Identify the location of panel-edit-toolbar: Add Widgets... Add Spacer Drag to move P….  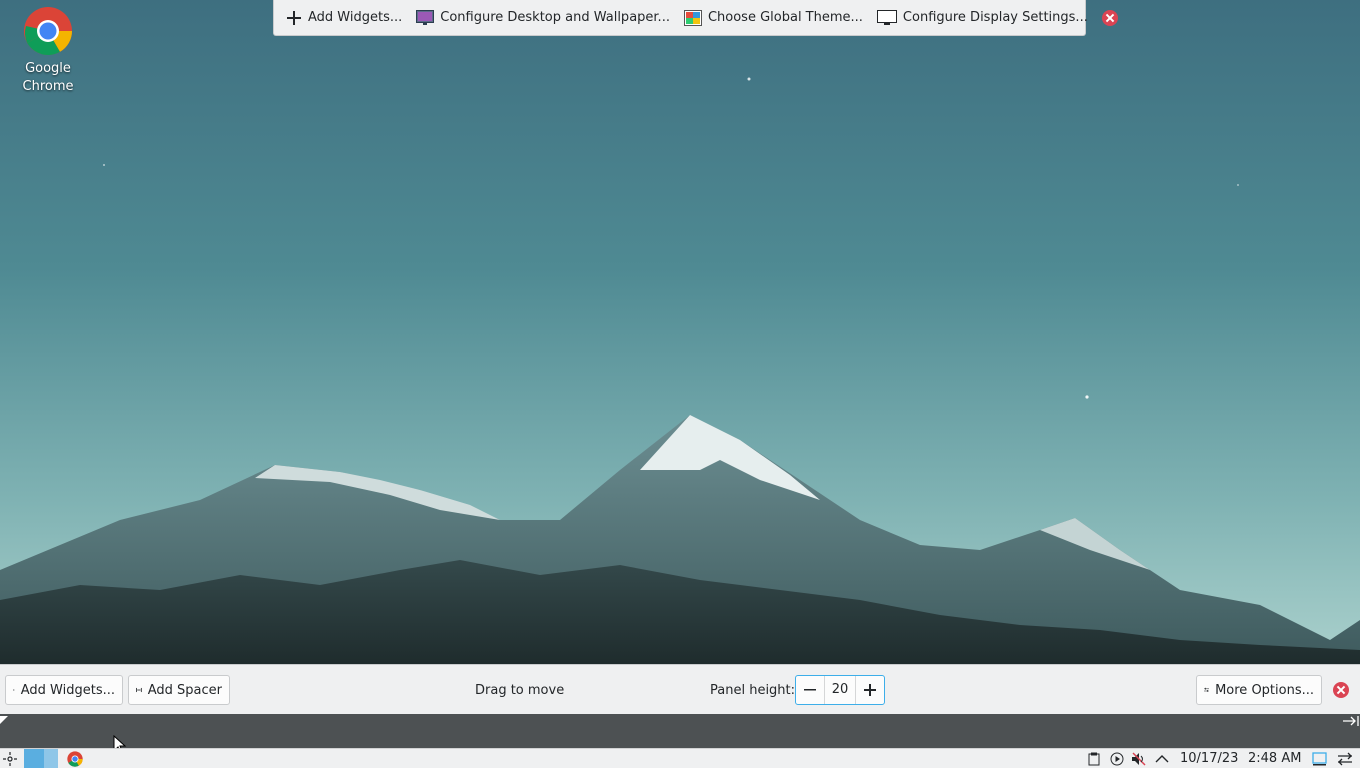
(680, 689).